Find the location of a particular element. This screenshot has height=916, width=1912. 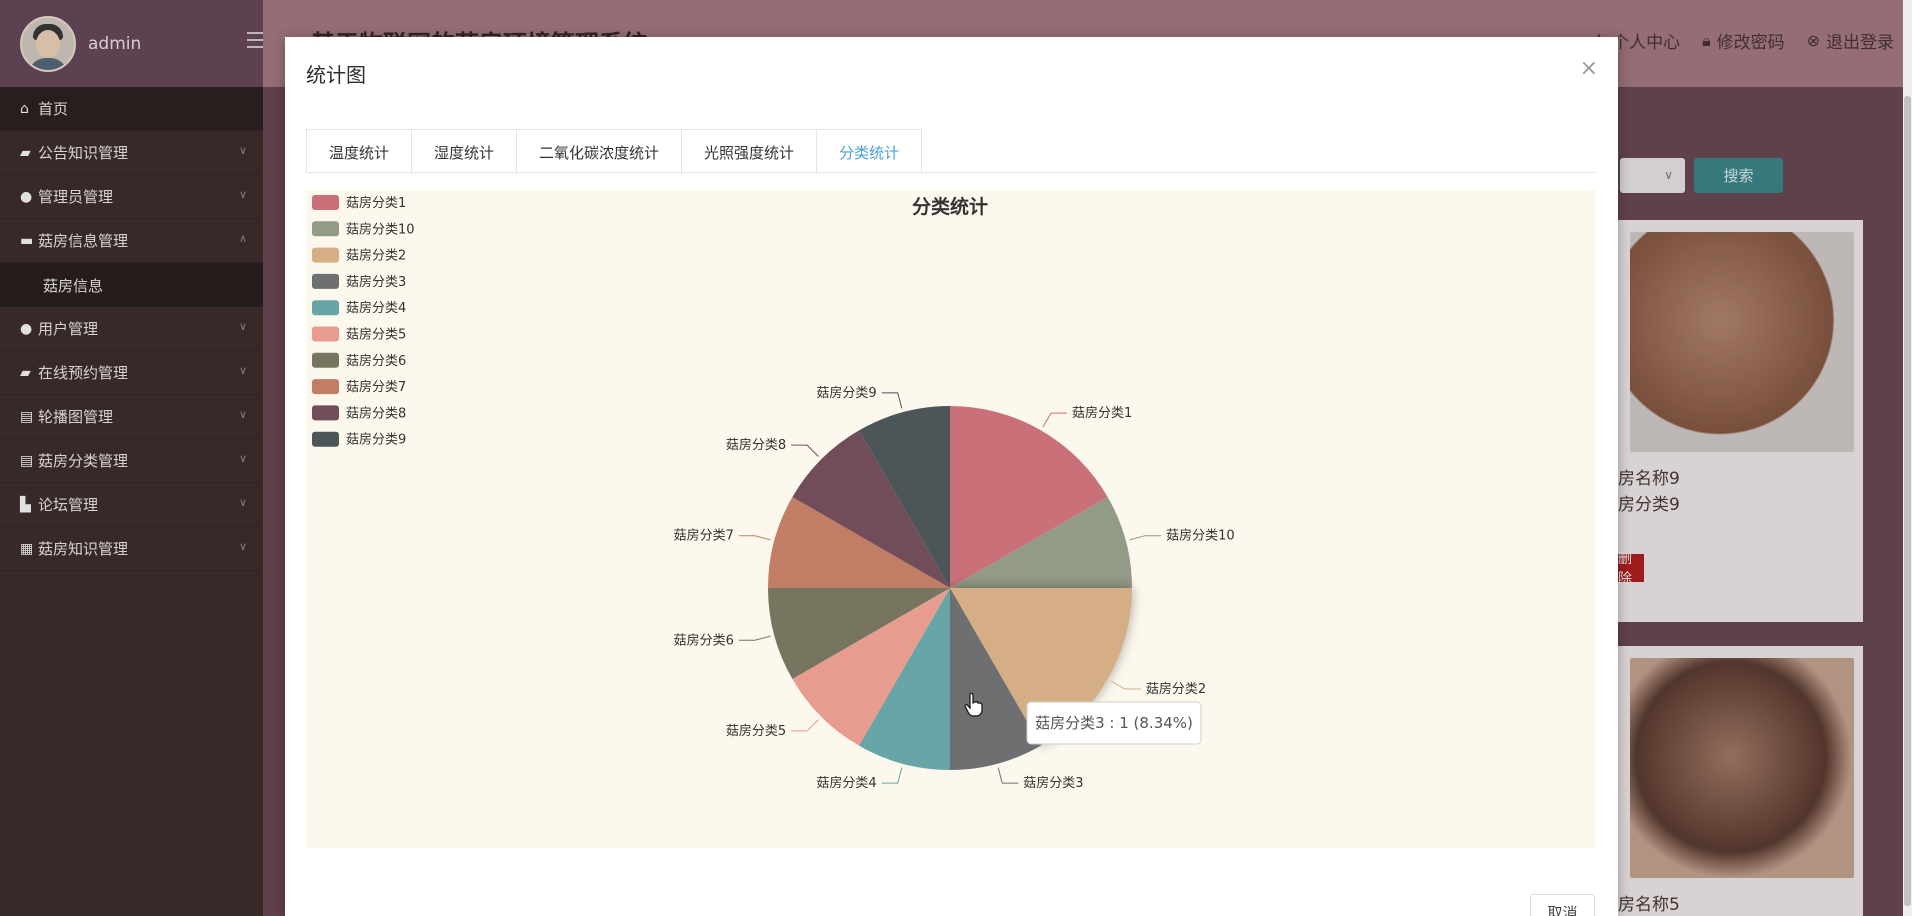

chart-tooltip: 菇房分类3 : 1 (8.34%) is located at coordinates (1114, 723).